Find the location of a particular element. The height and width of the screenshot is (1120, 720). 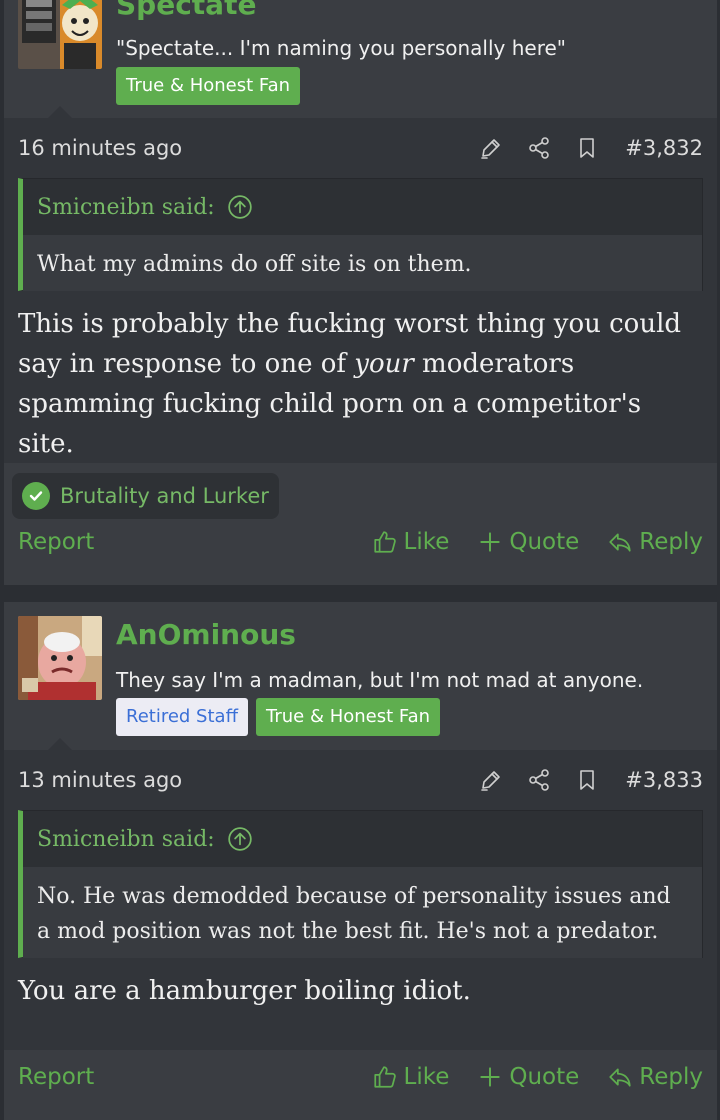

post-time: 16 minutes ago is located at coordinates (236, 148).